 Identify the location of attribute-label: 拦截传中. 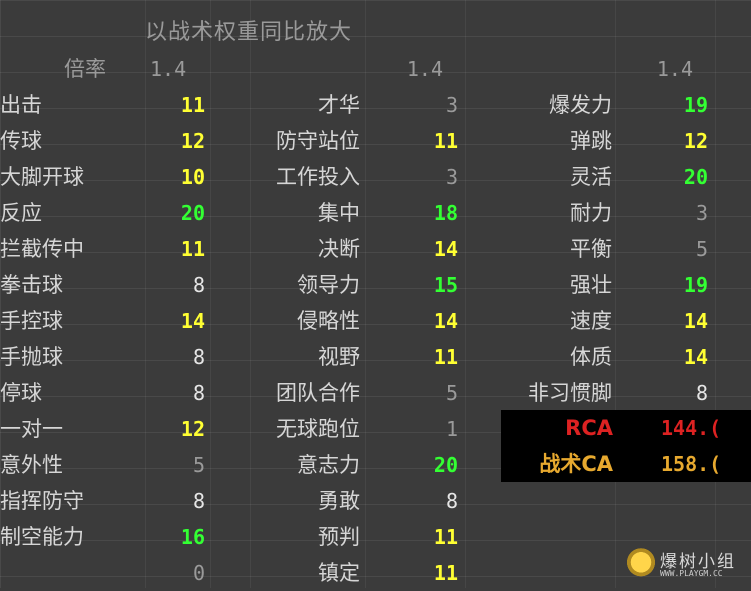
(42, 249).